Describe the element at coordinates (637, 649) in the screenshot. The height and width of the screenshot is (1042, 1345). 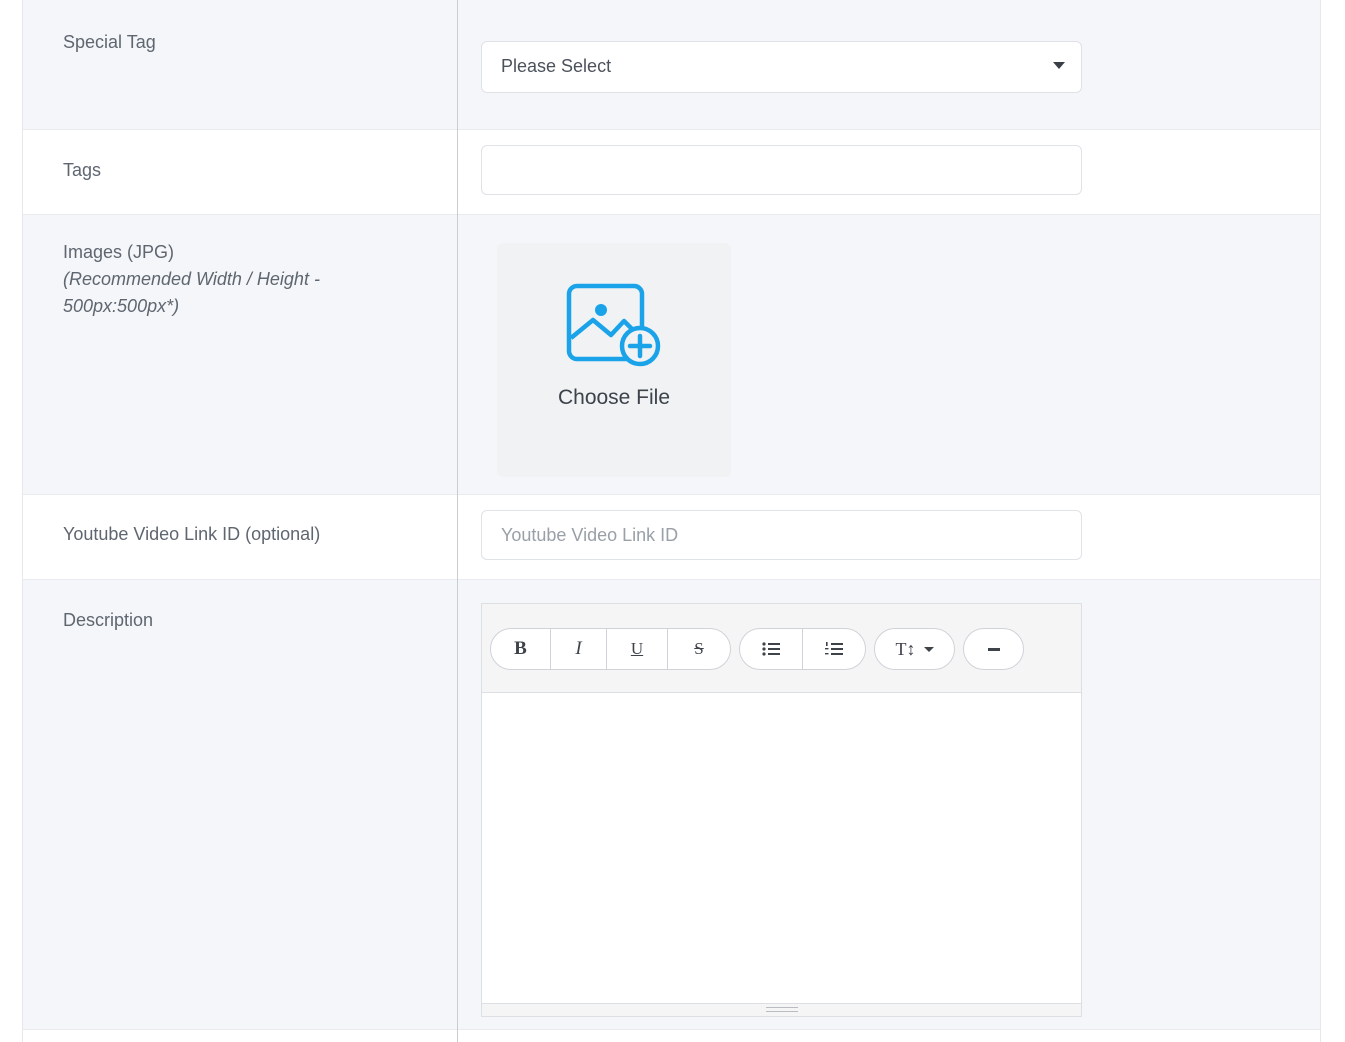
I see `underline-button: U` at that location.